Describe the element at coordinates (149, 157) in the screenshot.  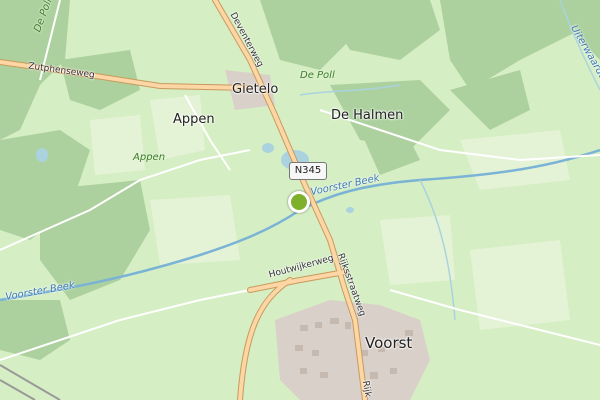
I see `area-label-appen: Appen` at that location.